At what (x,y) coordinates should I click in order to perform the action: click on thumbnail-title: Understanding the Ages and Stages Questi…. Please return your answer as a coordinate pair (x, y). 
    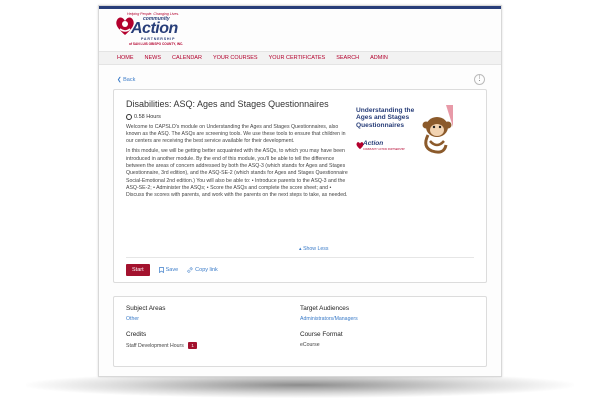
    Looking at the image, I should click on (385, 118).